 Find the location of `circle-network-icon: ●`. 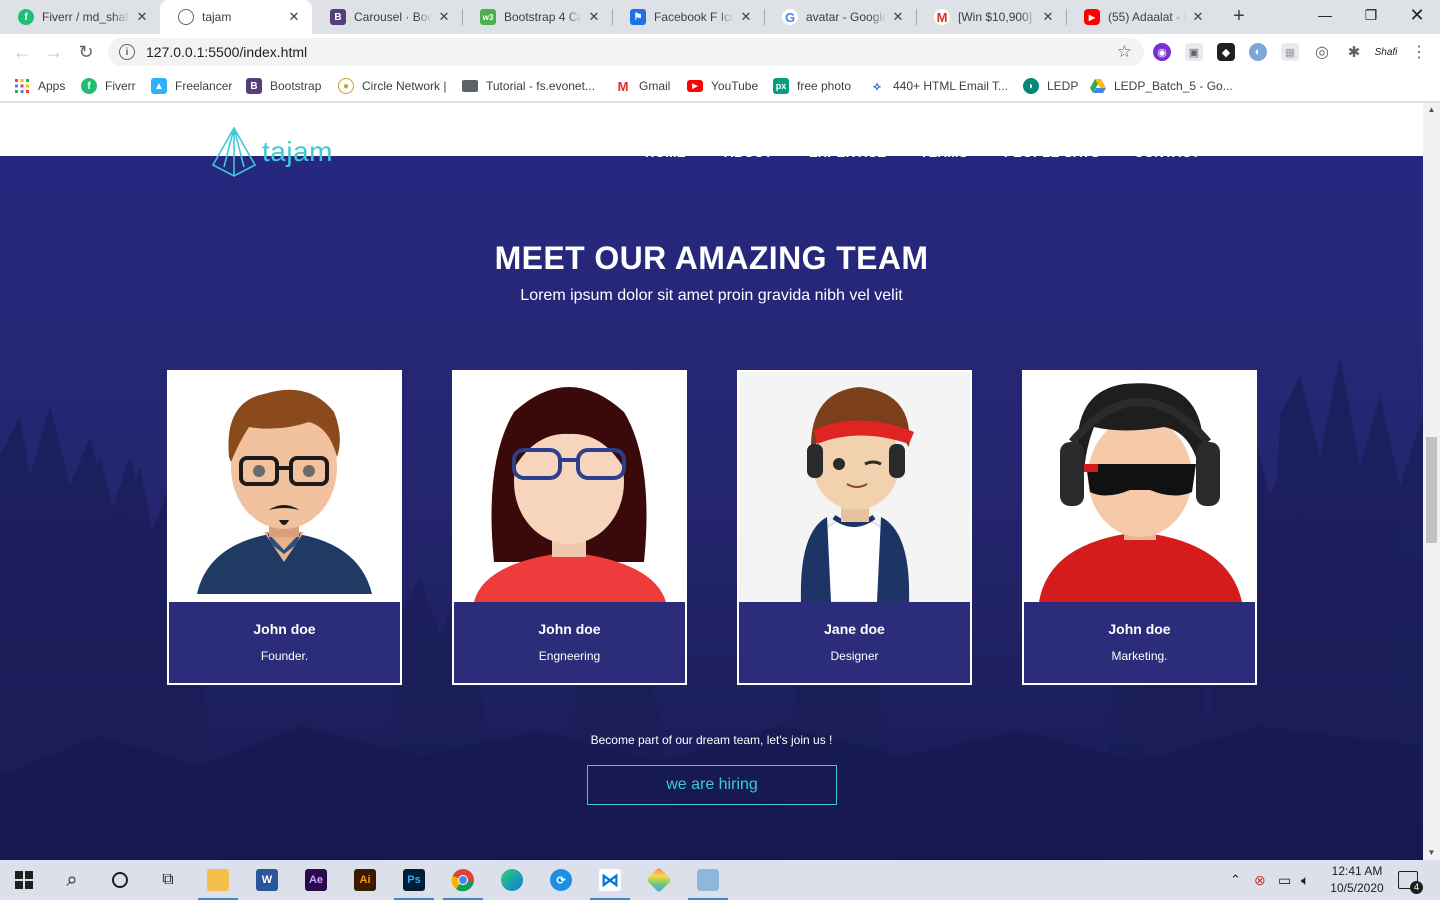

circle-network-icon: ● is located at coordinates (346, 86).